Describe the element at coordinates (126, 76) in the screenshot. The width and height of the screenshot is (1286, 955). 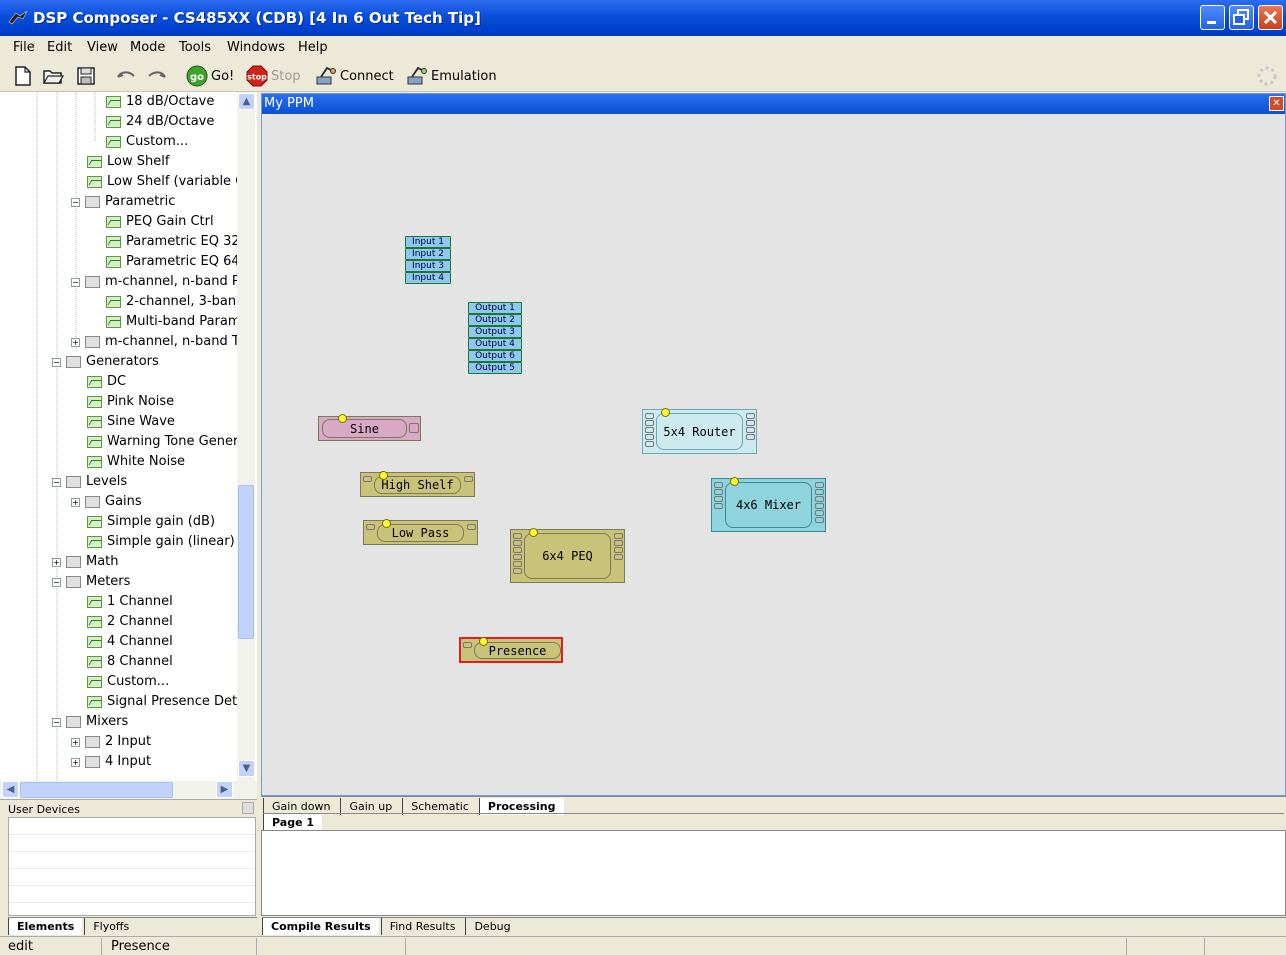
I see `undo-button` at that location.